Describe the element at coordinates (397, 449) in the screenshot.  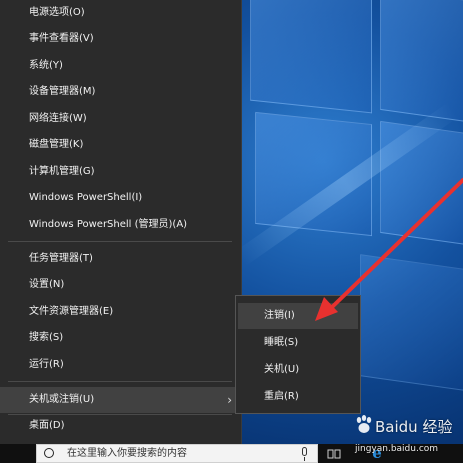
I see `watermark-url: jingyan.baidu.com` at that location.